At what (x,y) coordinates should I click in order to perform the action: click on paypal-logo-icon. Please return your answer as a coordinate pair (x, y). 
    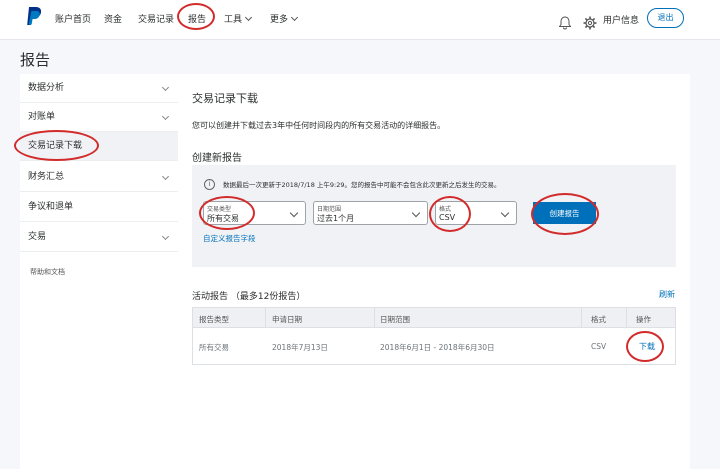
    Looking at the image, I should click on (34, 17).